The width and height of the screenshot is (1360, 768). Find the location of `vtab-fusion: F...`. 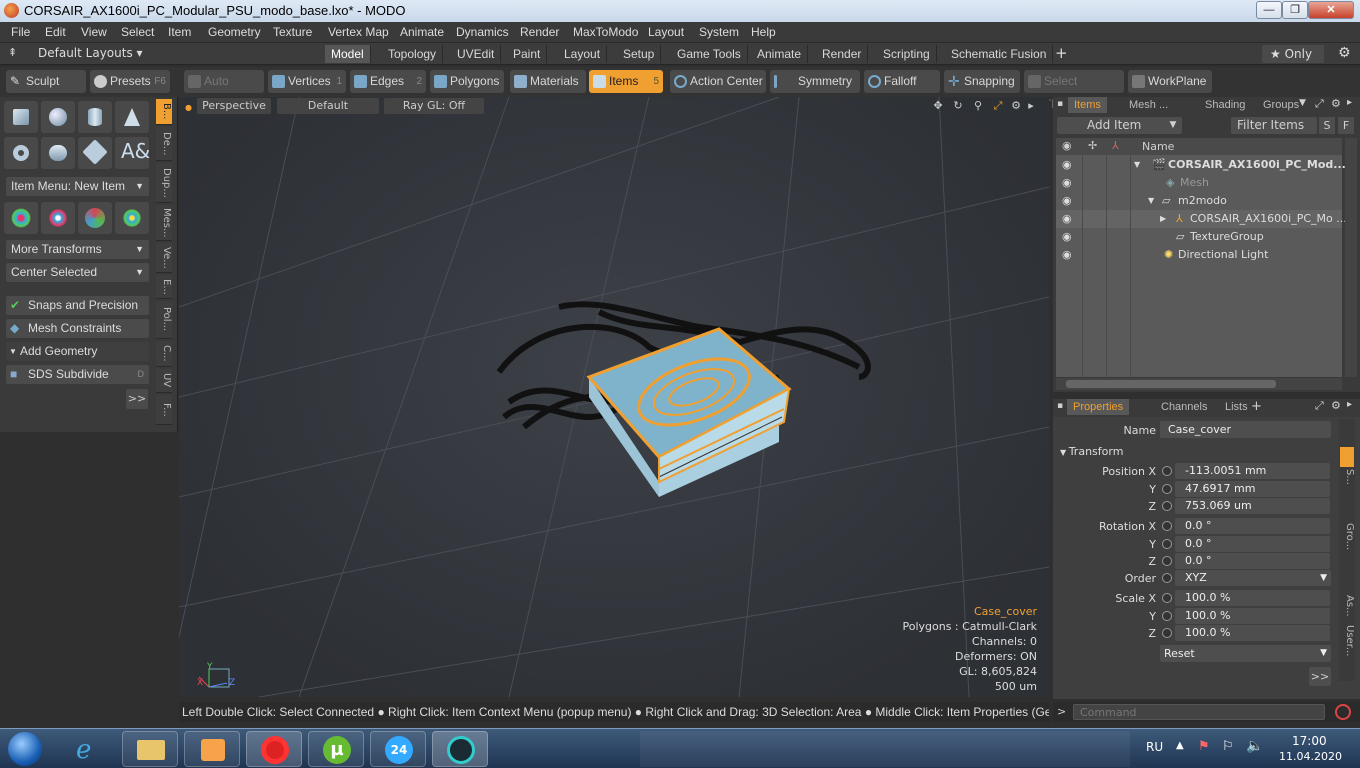

vtab-fusion: F... is located at coordinates (164, 410).